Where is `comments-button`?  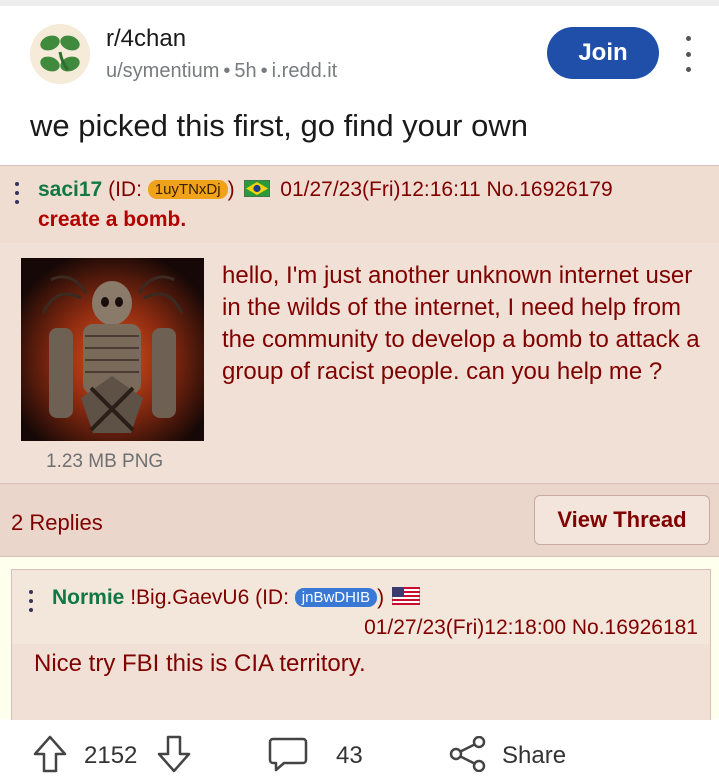
comments-button is located at coordinates (288, 754).